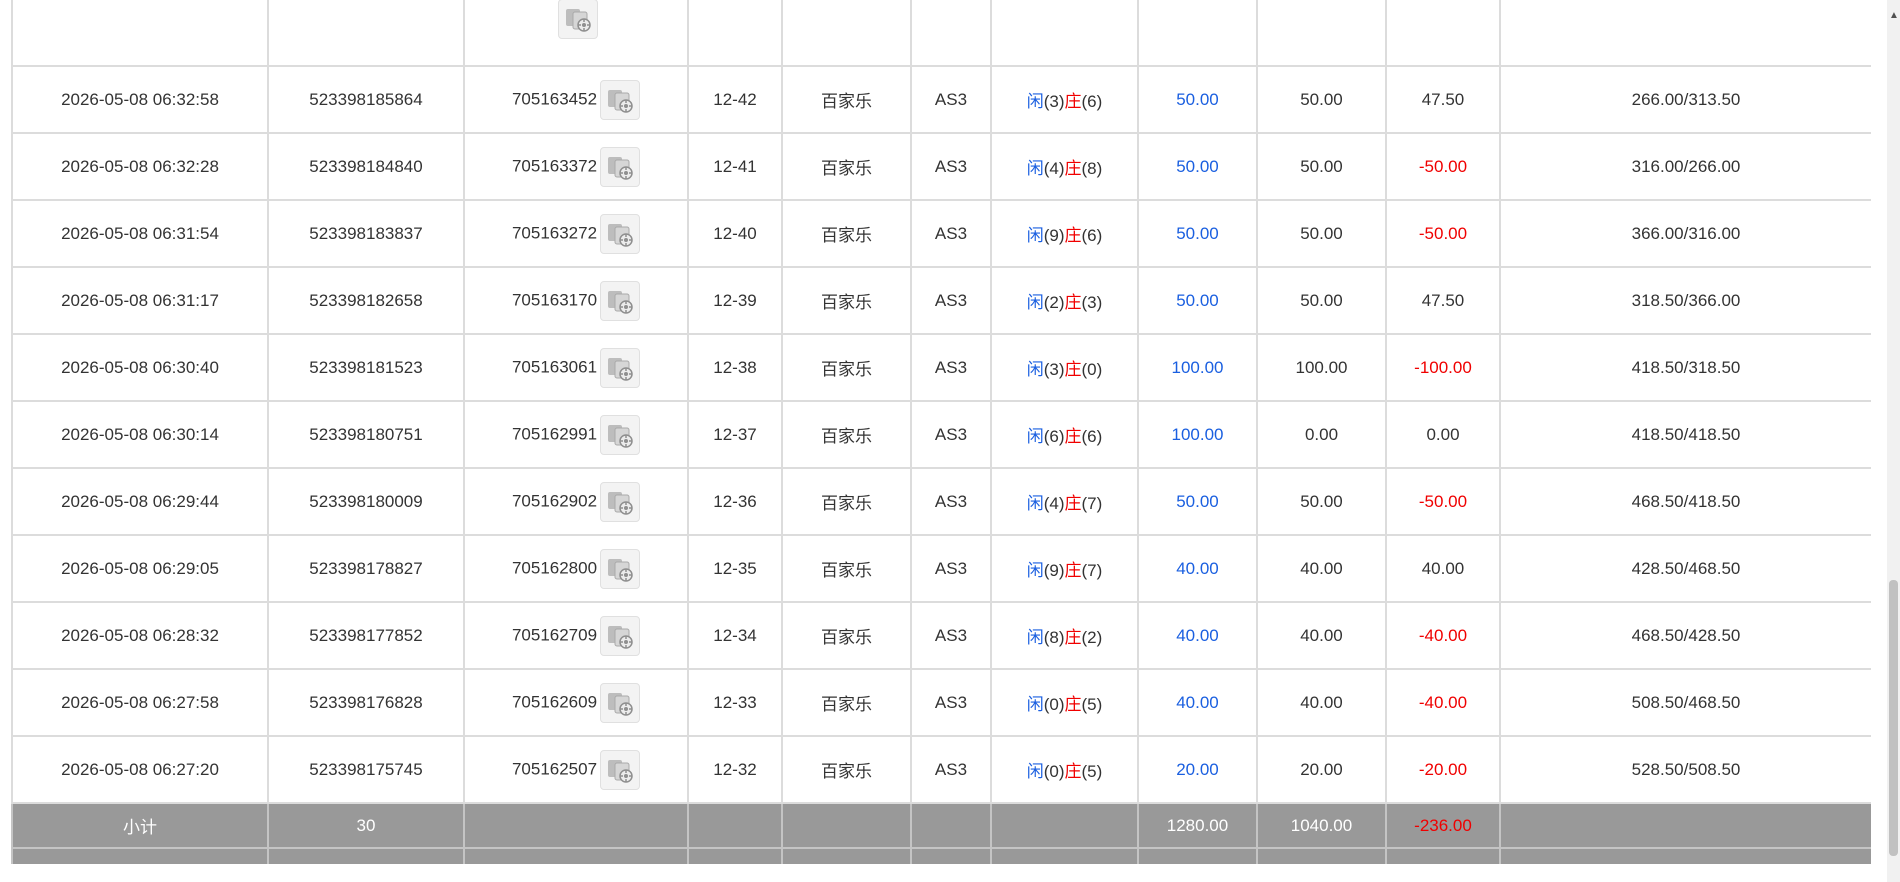  What do you see at coordinates (735, 769) in the screenshot?
I see `shoe-round-cell: 12-32` at bounding box center [735, 769].